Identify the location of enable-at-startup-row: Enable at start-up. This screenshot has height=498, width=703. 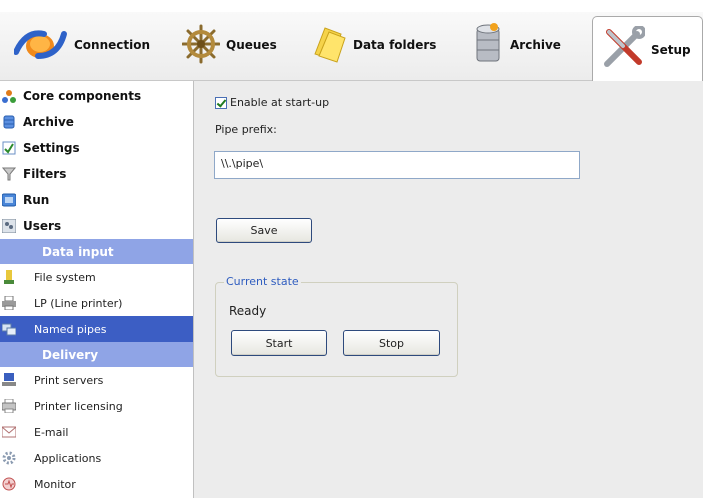
(272, 102).